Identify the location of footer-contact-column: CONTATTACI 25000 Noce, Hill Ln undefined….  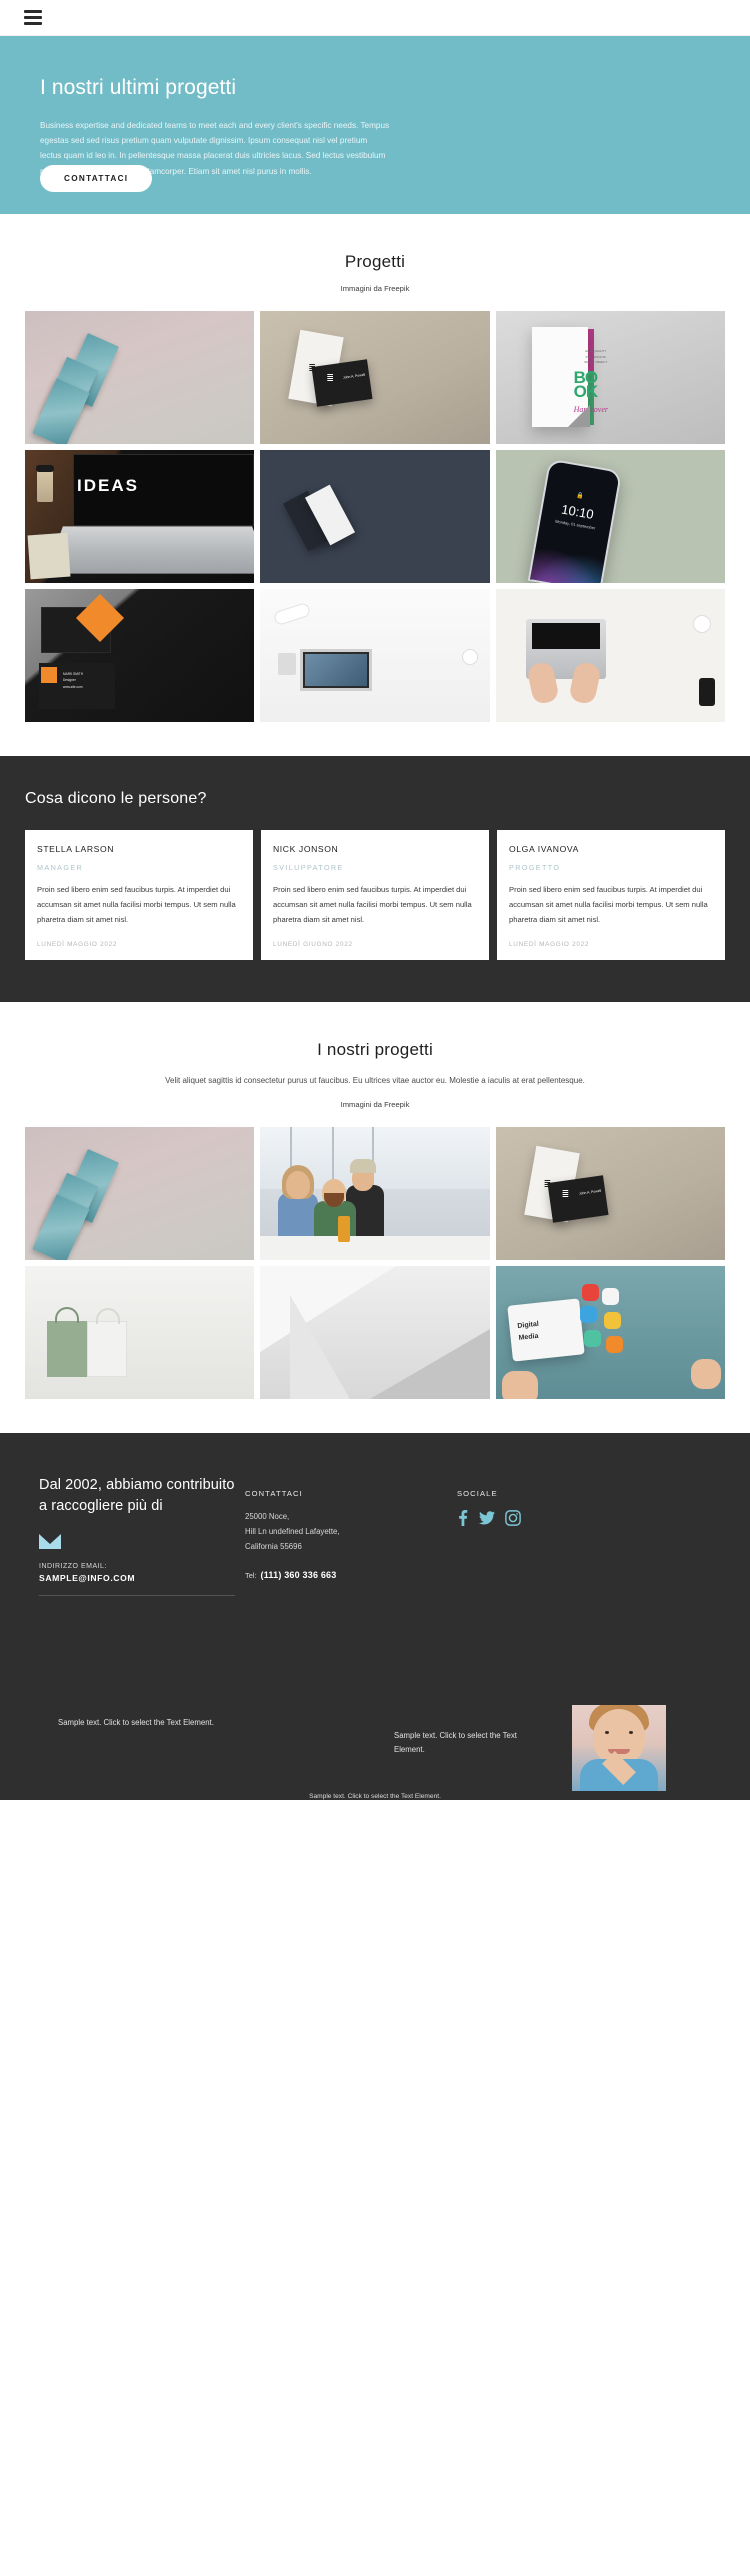
(335, 1535).